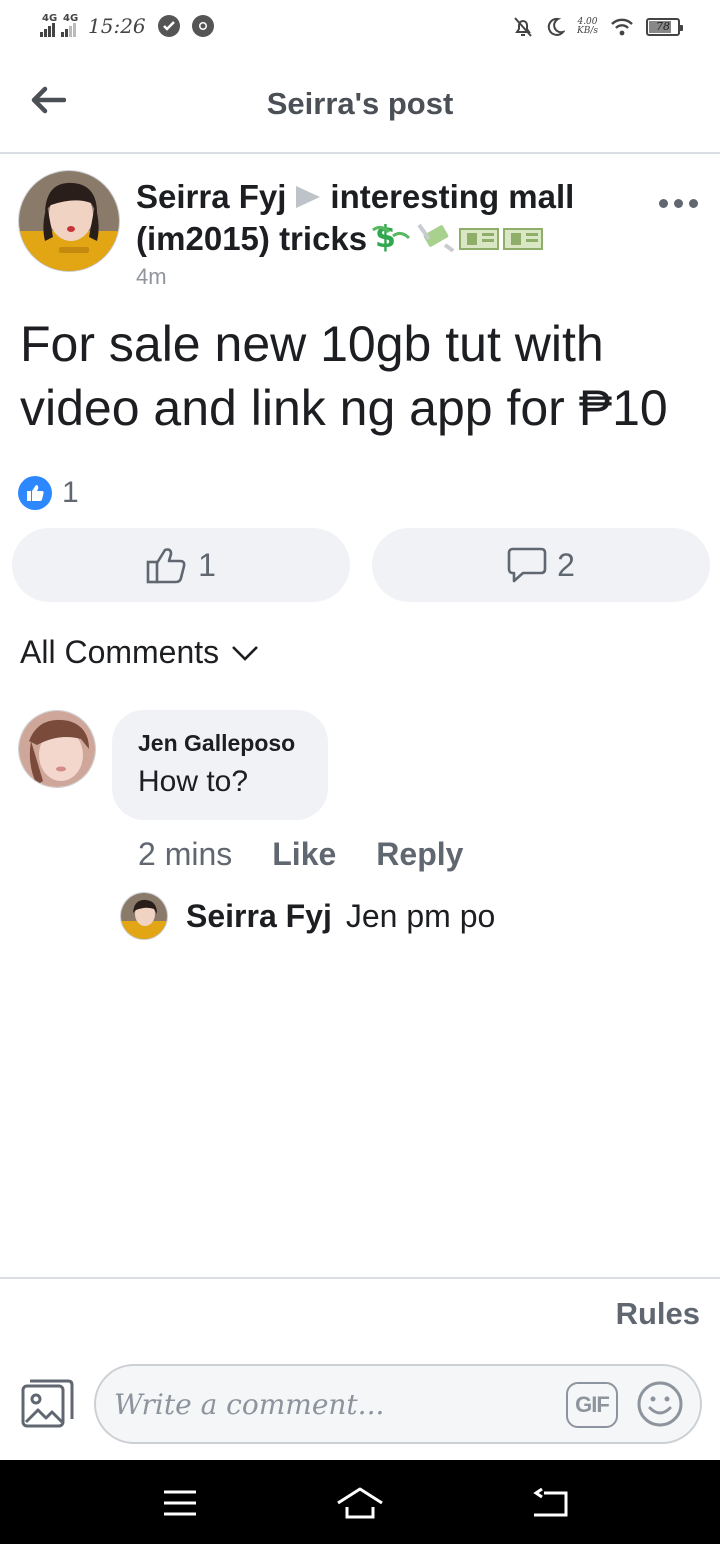  What do you see at coordinates (49, 25) in the screenshot?
I see `signal-icon: 4G` at bounding box center [49, 25].